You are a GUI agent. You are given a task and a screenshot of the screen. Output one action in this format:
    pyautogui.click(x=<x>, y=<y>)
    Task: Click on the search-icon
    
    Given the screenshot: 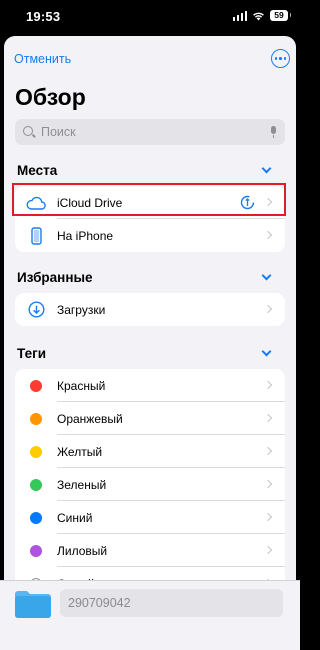 What is the action you would take?
    pyautogui.click(x=29, y=132)
    